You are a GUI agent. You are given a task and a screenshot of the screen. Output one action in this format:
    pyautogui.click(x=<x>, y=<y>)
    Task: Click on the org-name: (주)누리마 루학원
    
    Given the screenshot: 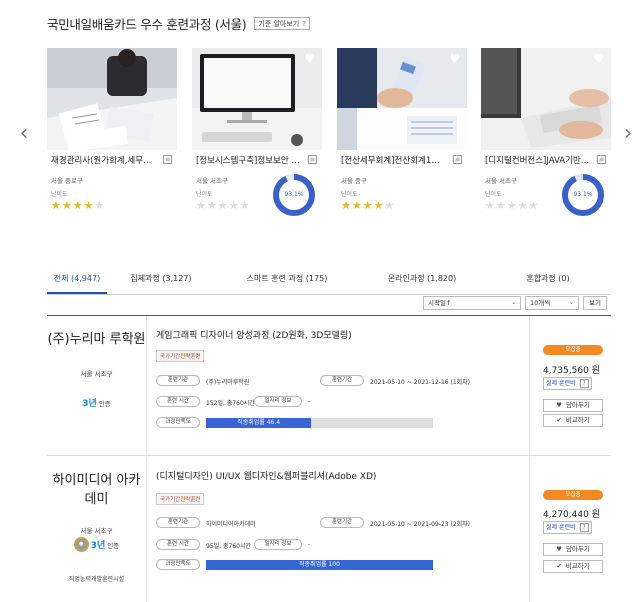 What is the action you would take?
    pyautogui.click(x=96, y=339)
    